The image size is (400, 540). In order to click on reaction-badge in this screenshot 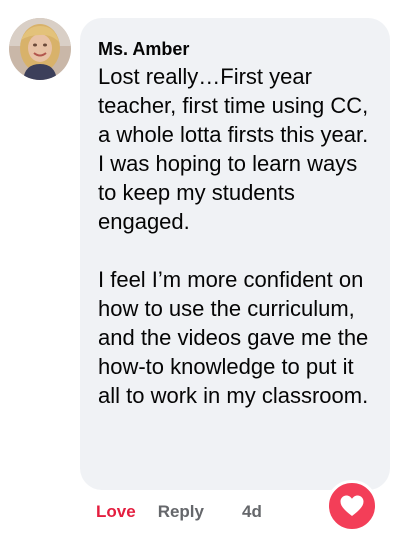, I will do `click(352, 506)`.